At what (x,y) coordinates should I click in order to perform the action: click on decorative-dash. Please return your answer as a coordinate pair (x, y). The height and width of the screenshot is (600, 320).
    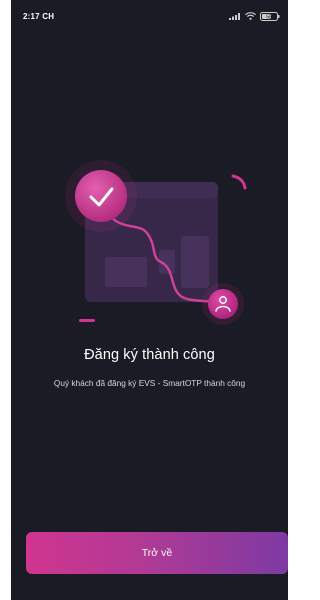
    Looking at the image, I should click on (87, 320).